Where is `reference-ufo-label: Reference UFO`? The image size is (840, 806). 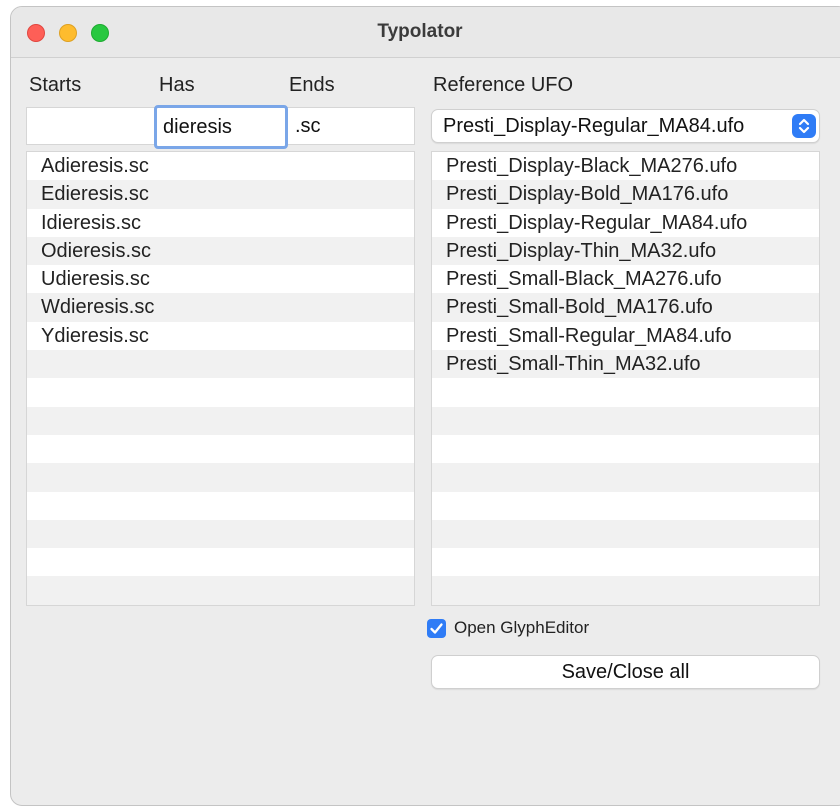 reference-ufo-label: Reference UFO is located at coordinates (503, 85).